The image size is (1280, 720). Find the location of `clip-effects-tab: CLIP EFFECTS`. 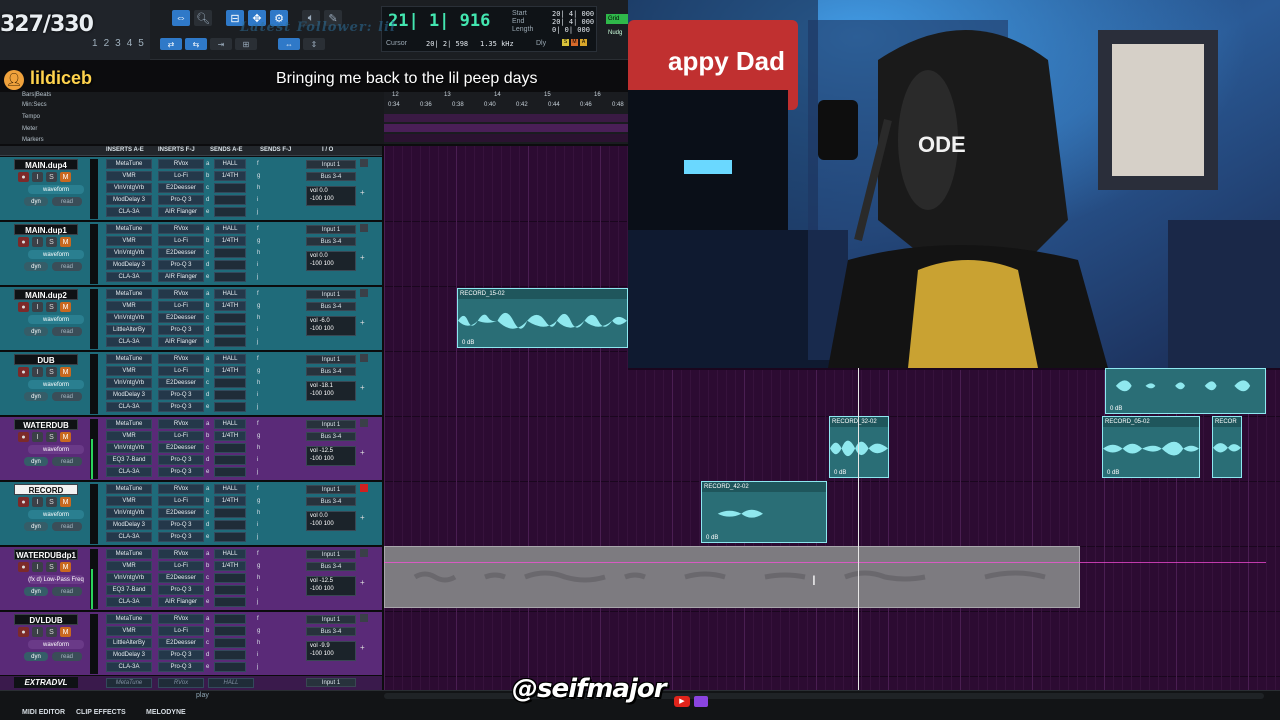

clip-effects-tab: CLIP EFFECTS is located at coordinates (101, 712).